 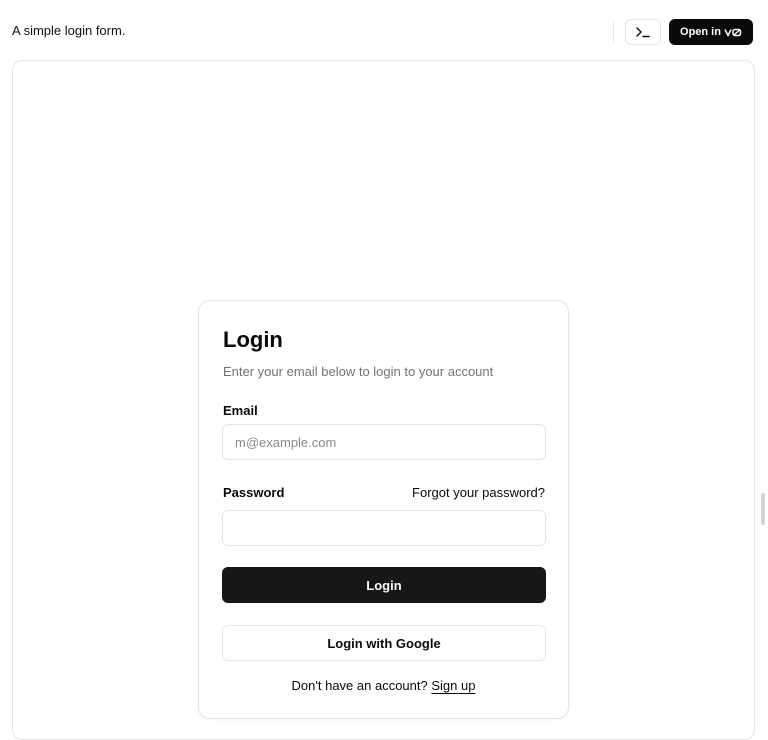 I want to click on header-divider, so click(x=613, y=32).